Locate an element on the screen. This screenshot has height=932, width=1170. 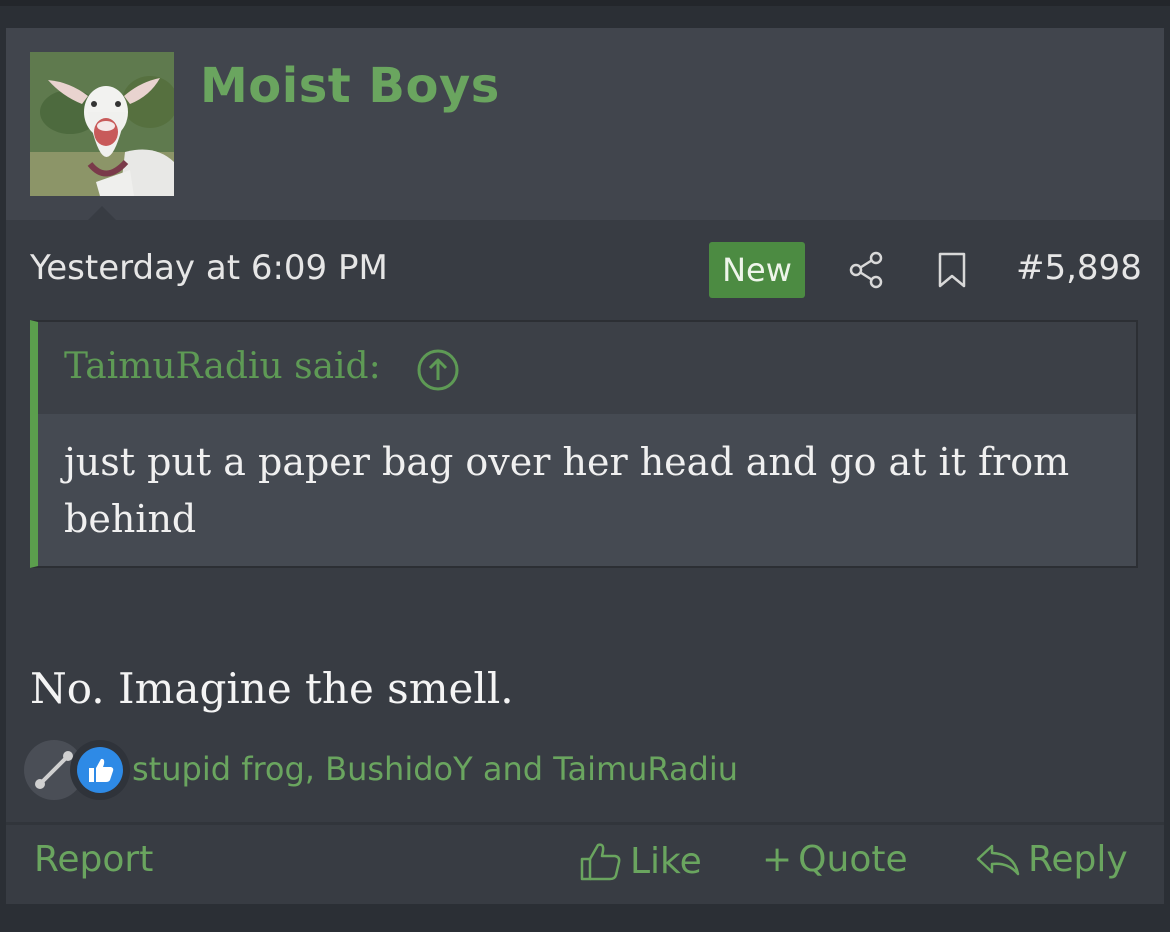
plus-icon: + is located at coordinates (777, 859).